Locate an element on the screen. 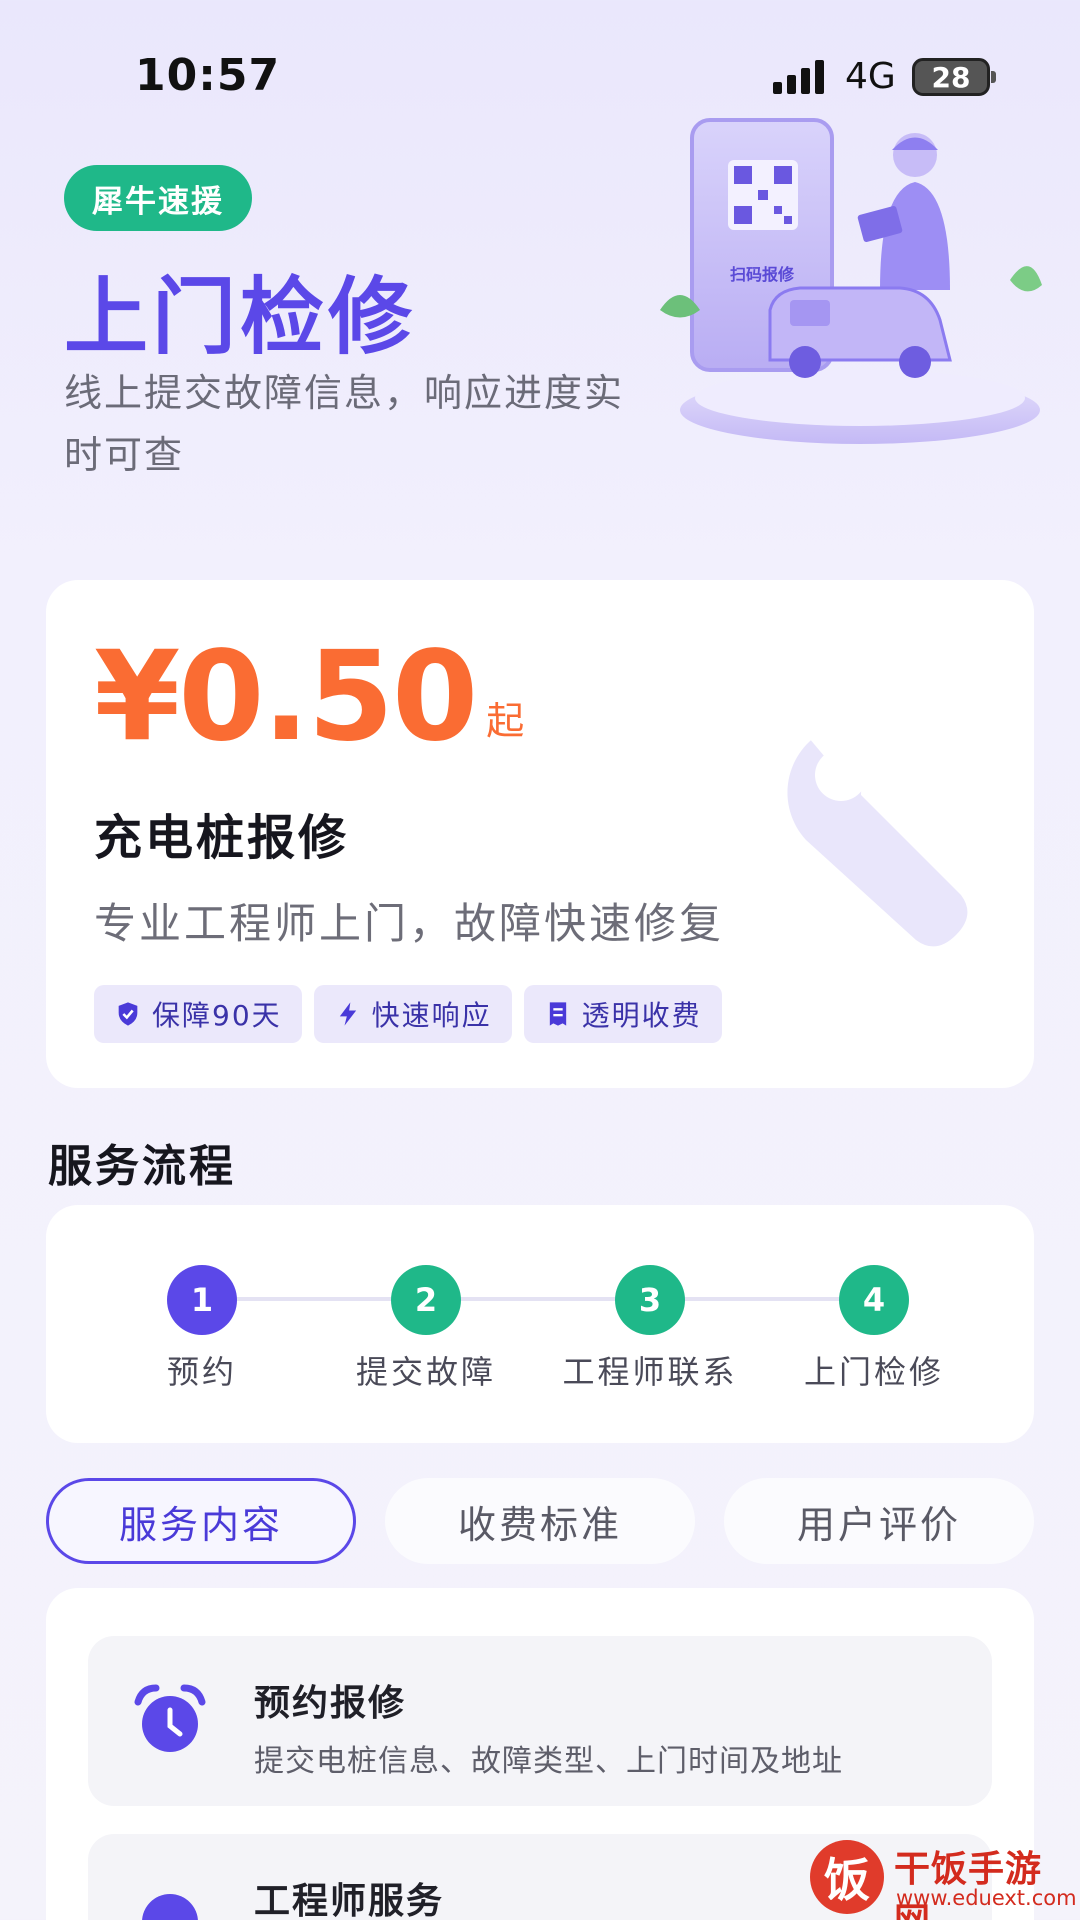 This screenshot has width=1080, height=1920. list-item-title: 预约报修 is located at coordinates (330, 1703).